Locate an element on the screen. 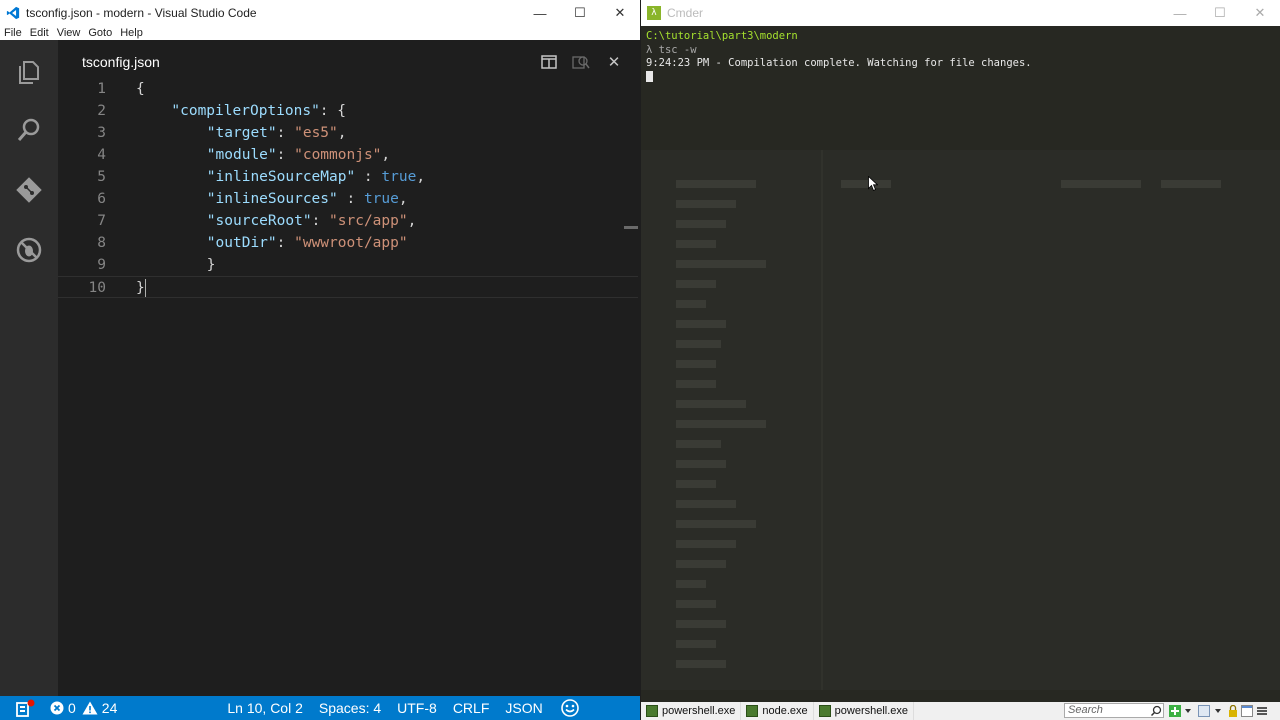 This screenshot has width=1280, height=720. line-number: 1 is located at coordinates (101, 89).